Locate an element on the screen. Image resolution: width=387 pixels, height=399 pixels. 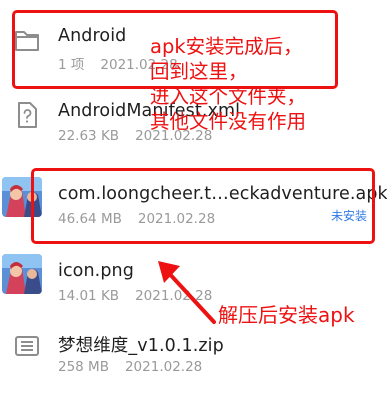
app-icon is located at coordinates (22, 197).